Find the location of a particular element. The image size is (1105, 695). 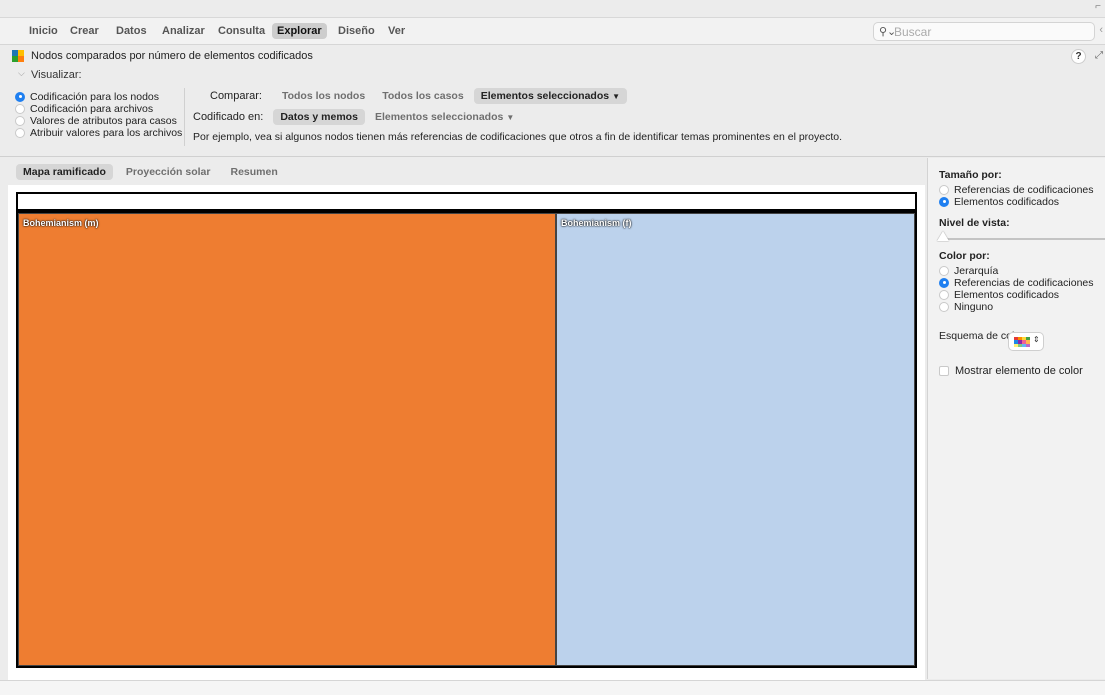

menu-datos: Datos is located at coordinates (131, 31).